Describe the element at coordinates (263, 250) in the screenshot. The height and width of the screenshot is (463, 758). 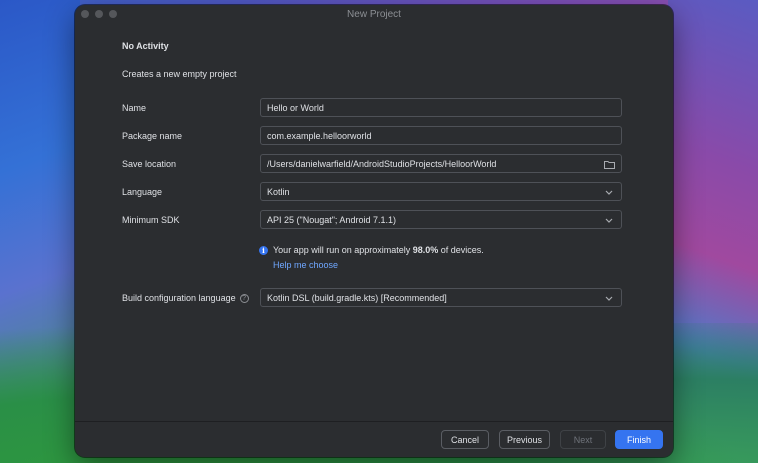
I see `info-icon: i` at that location.